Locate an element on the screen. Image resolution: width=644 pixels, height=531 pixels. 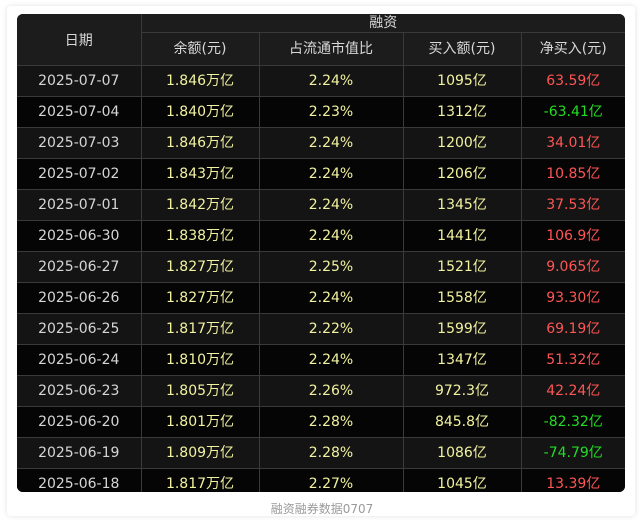
table-row: 2025-06-30 1.838万亿 2.24% 1441亿 106.9亿 is located at coordinates (321, 236).